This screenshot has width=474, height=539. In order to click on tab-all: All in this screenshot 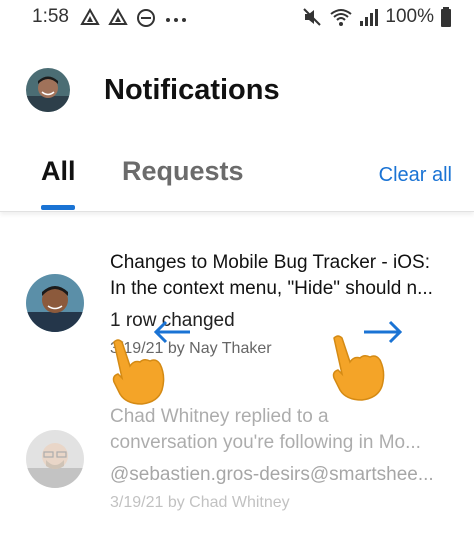, I will do `click(58, 171)`.